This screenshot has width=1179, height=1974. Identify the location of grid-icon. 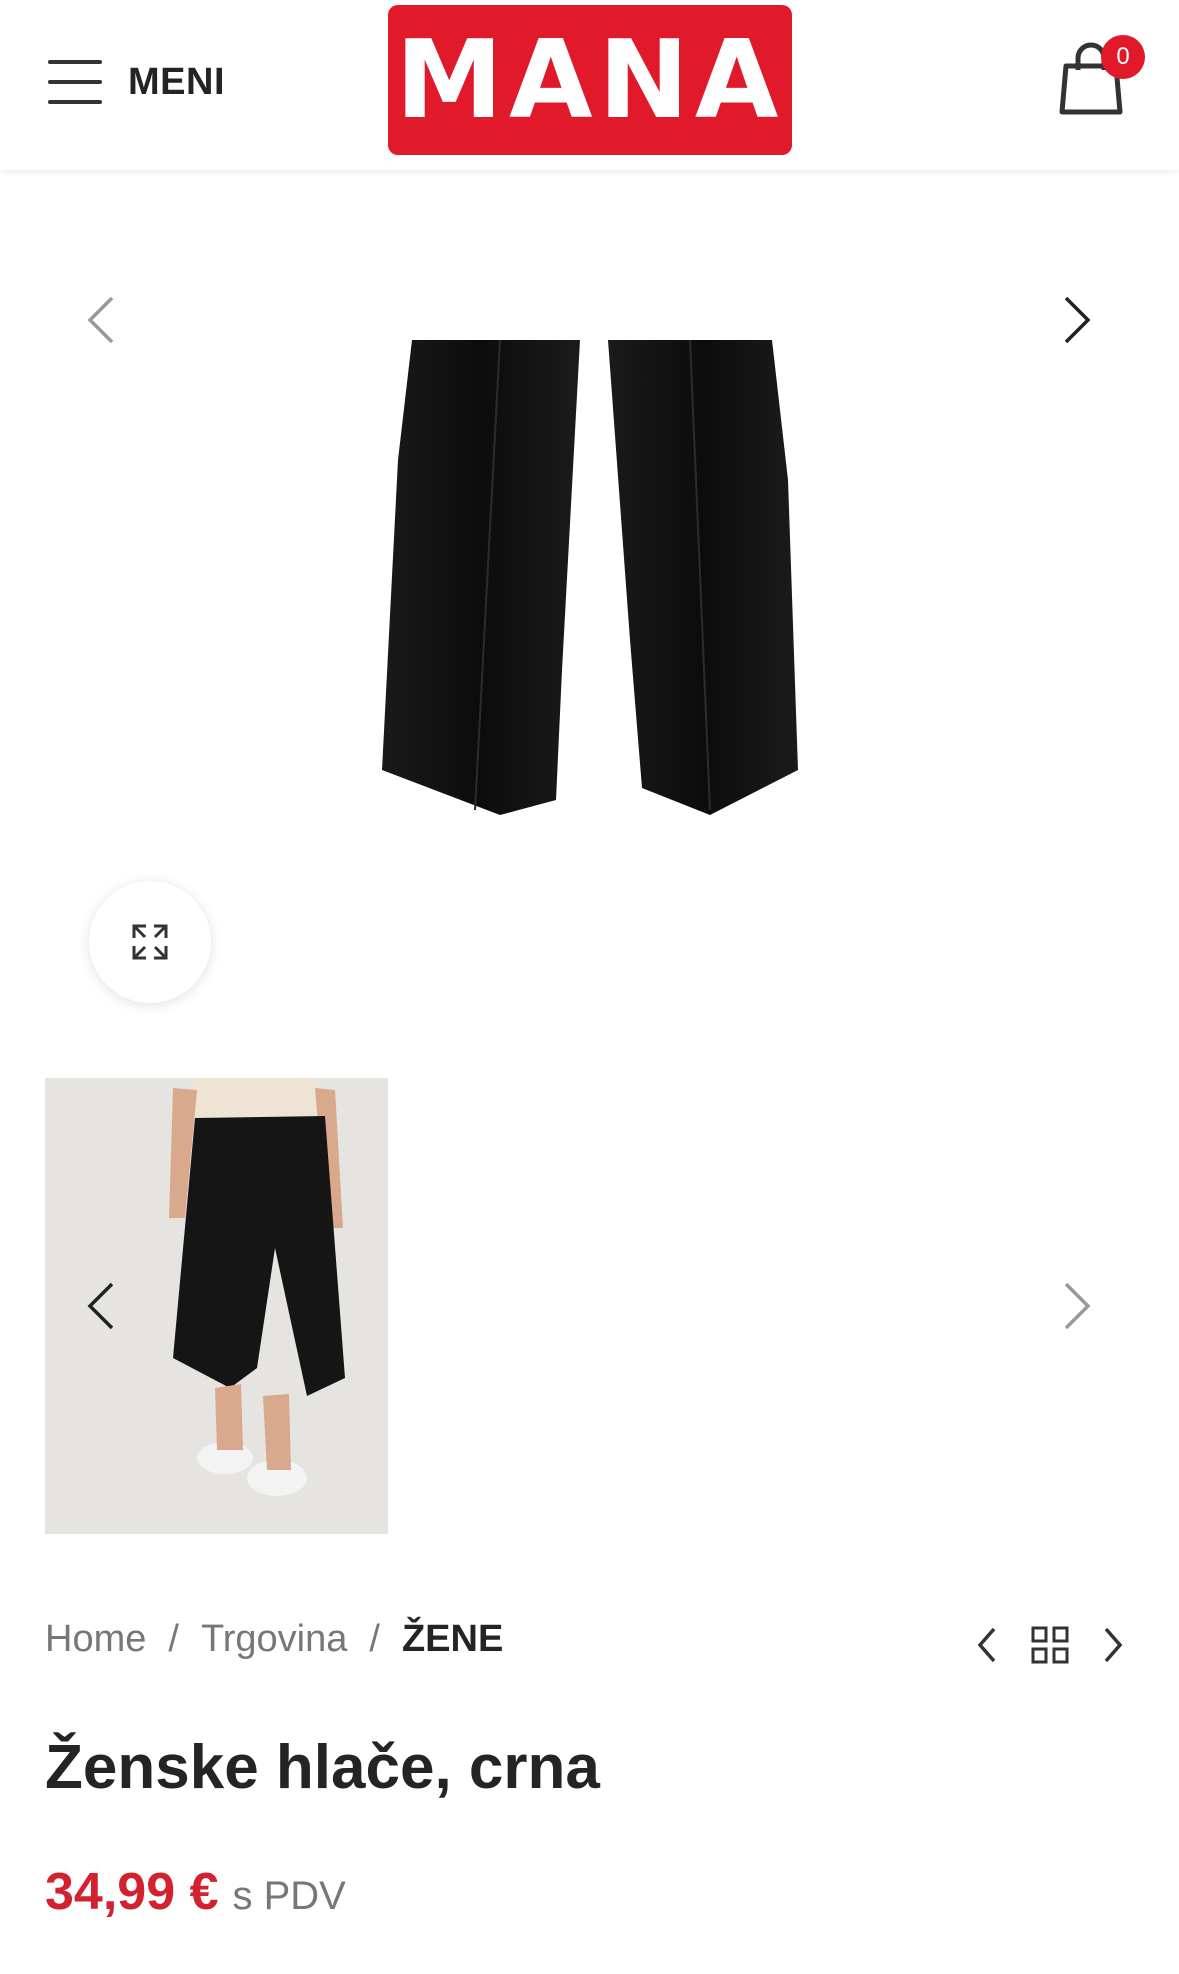
(1050, 1645).